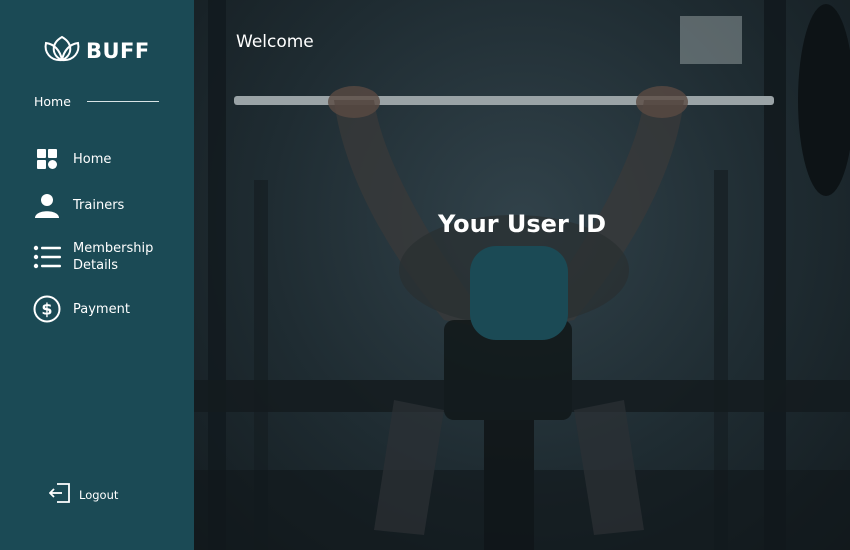 This screenshot has width=850, height=550. What do you see at coordinates (99, 495) in the screenshot?
I see `logout-label: Logout` at bounding box center [99, 495].